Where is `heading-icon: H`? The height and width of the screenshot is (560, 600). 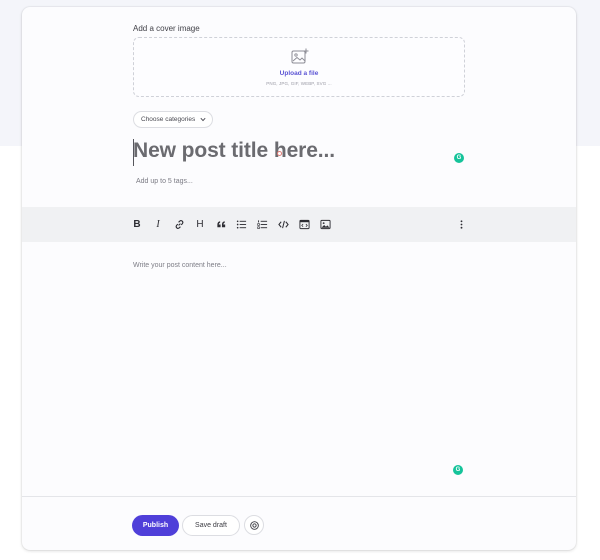 heading-icon: H is located at coordinates (200, 224).